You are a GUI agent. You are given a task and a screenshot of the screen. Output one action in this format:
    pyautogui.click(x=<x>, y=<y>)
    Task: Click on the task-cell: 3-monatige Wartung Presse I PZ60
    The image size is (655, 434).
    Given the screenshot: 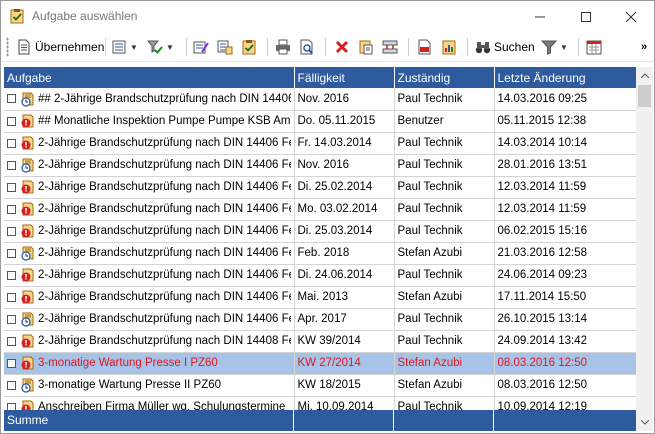 What is the action you would take?
    pyautogui.click(x=149, y=363)
    